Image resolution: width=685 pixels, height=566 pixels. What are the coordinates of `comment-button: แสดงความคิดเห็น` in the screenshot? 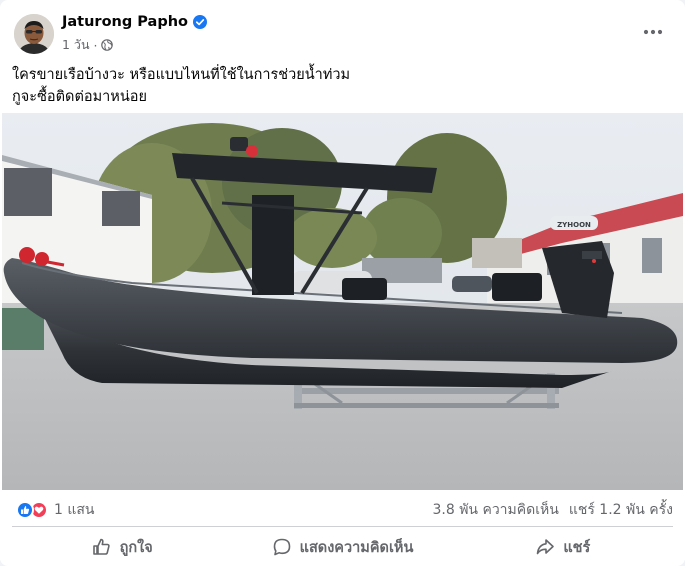 It's located at (342, 547).